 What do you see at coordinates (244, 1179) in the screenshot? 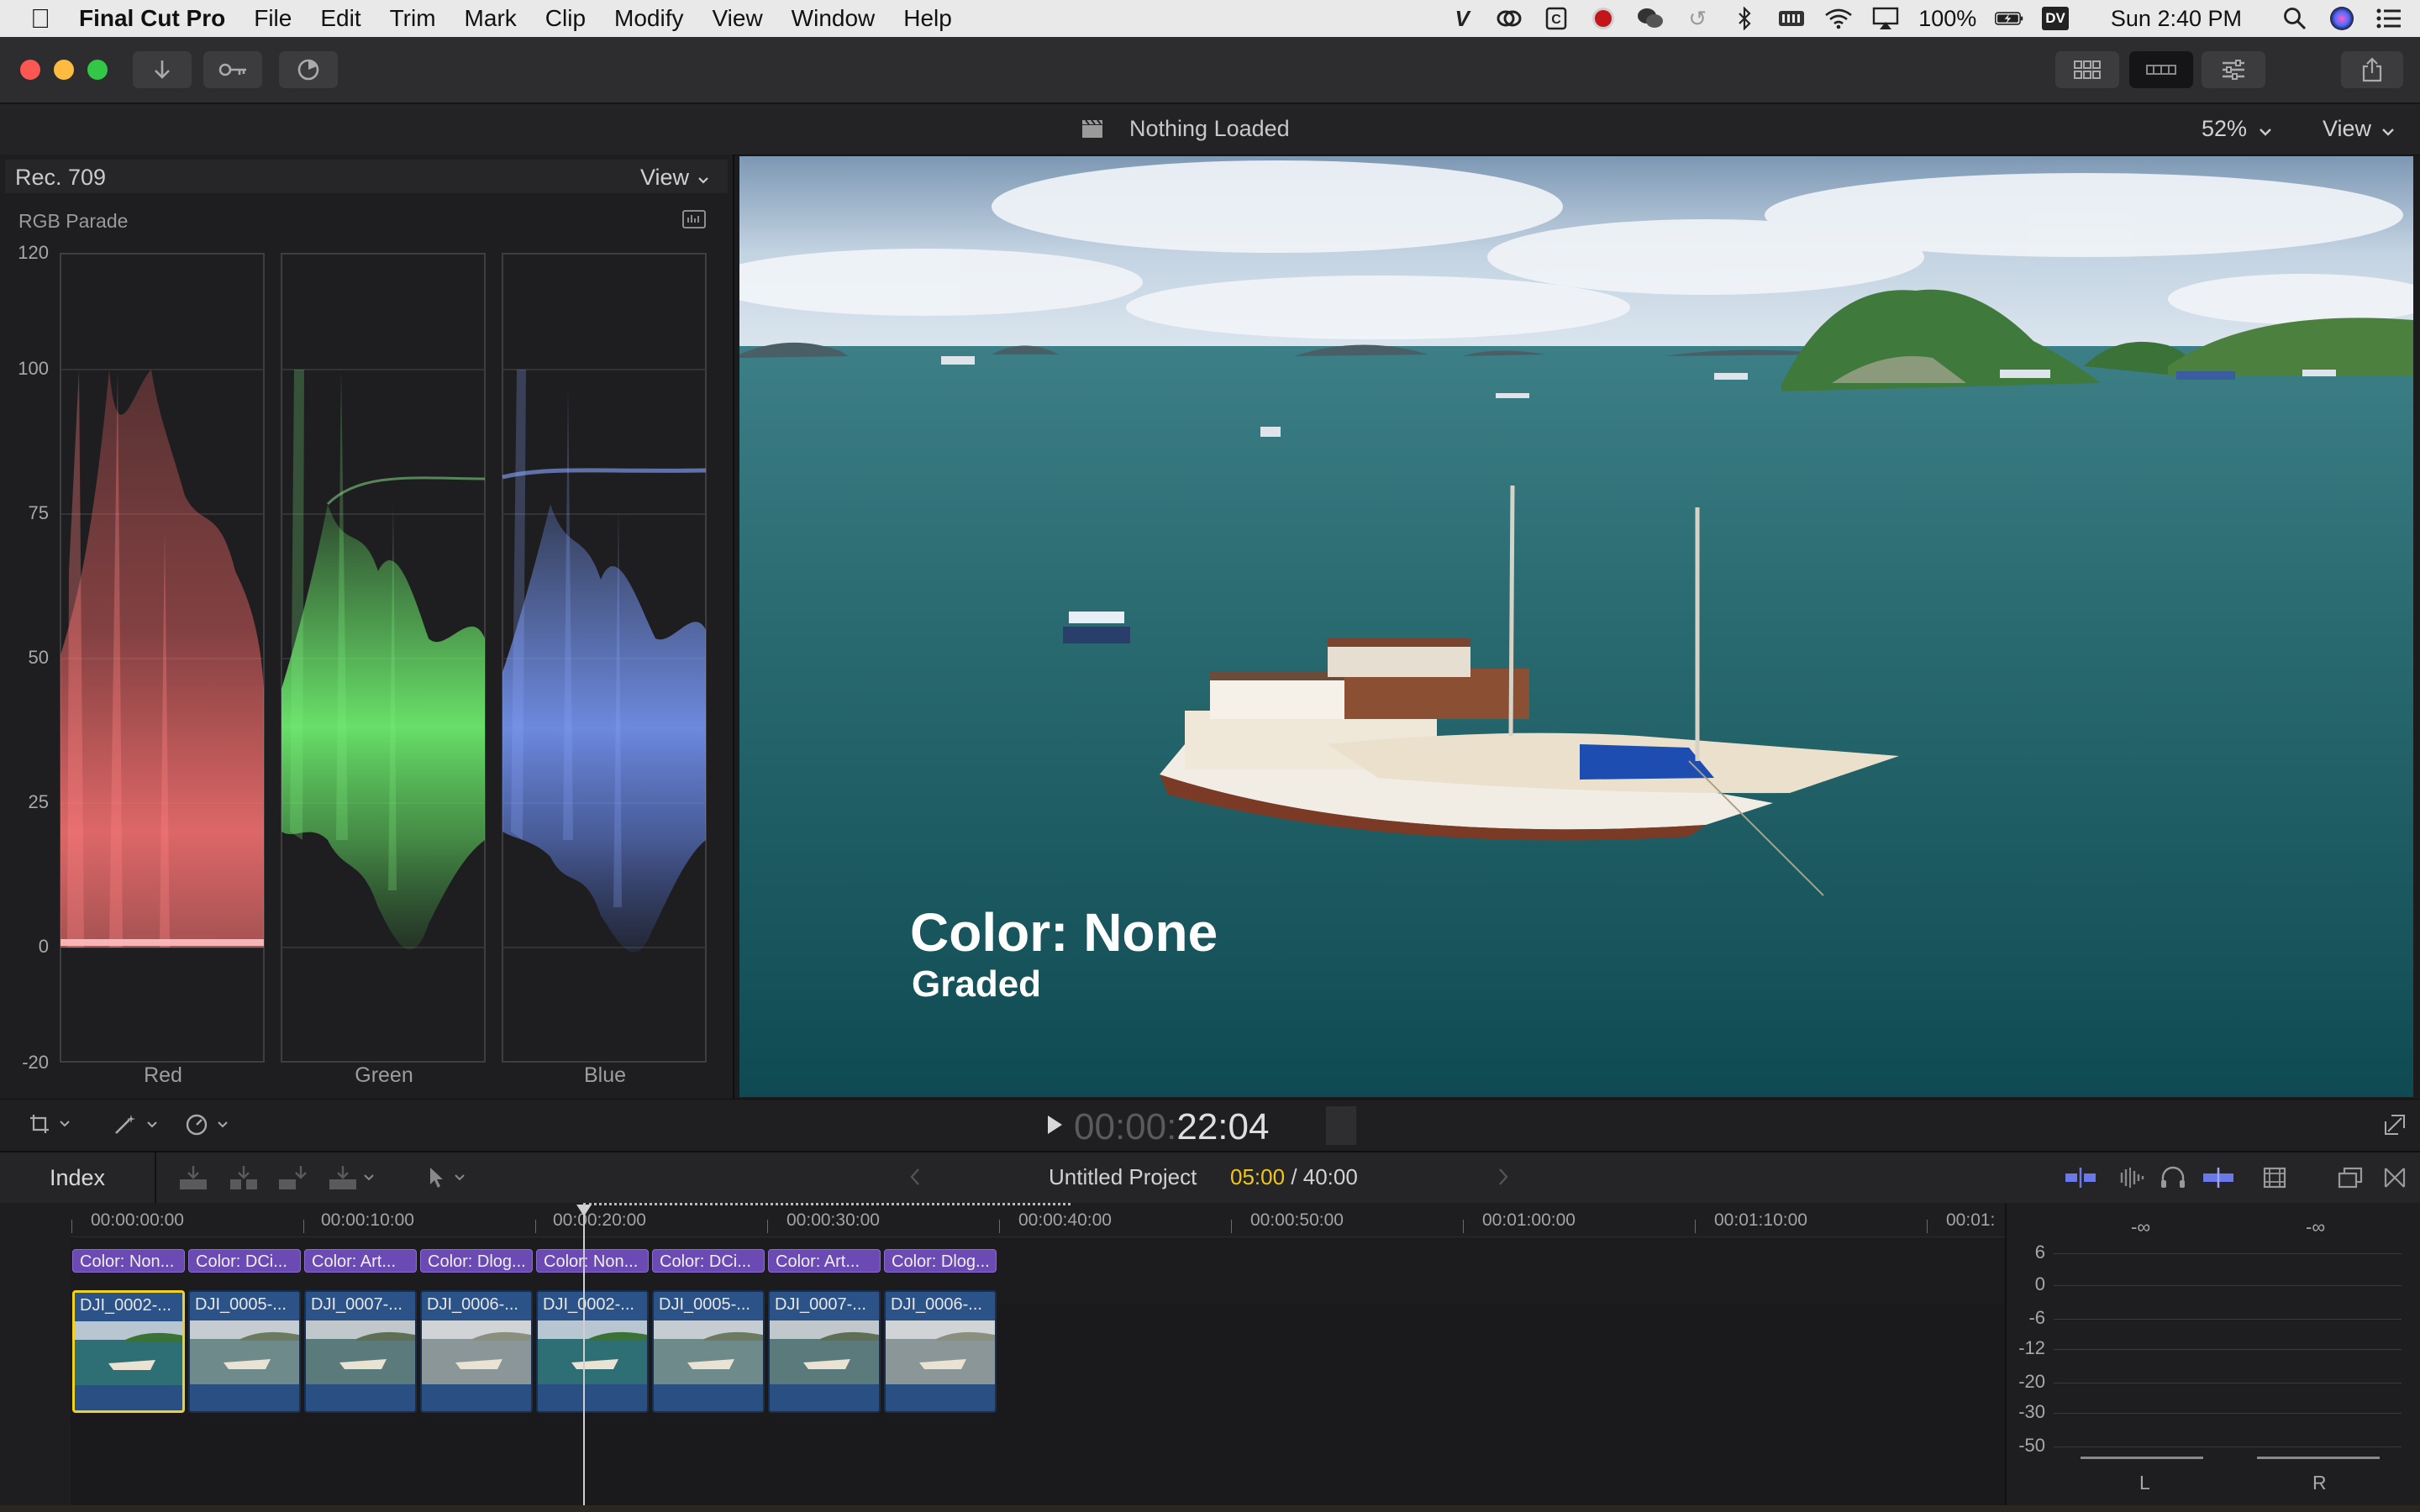
I see `insert-clip-button` at bounding box center [244, 1179].